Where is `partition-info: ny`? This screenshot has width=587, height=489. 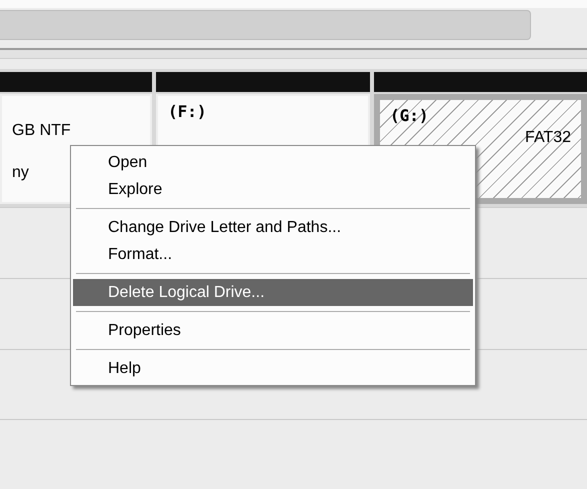
partition-info: ny is located at coordinates (20, 173).